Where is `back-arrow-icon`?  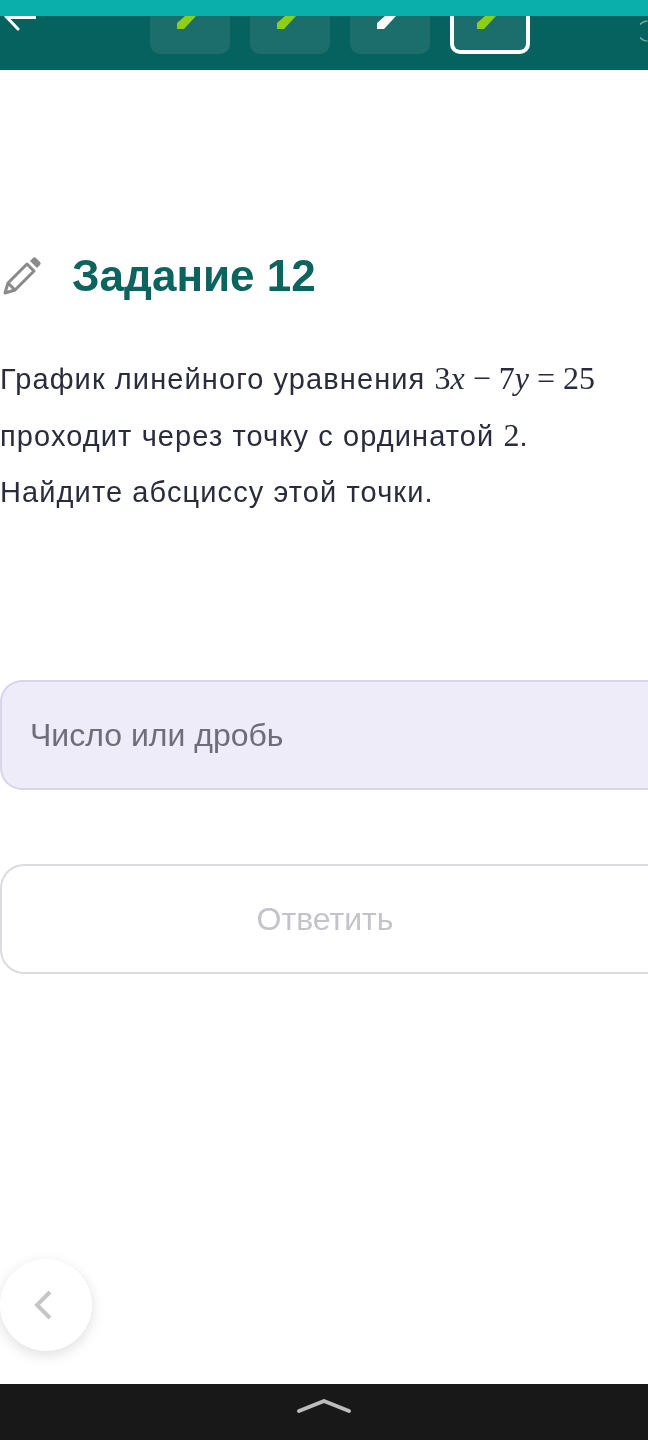
back-arrow-icon is located at coordinates (20, 23).